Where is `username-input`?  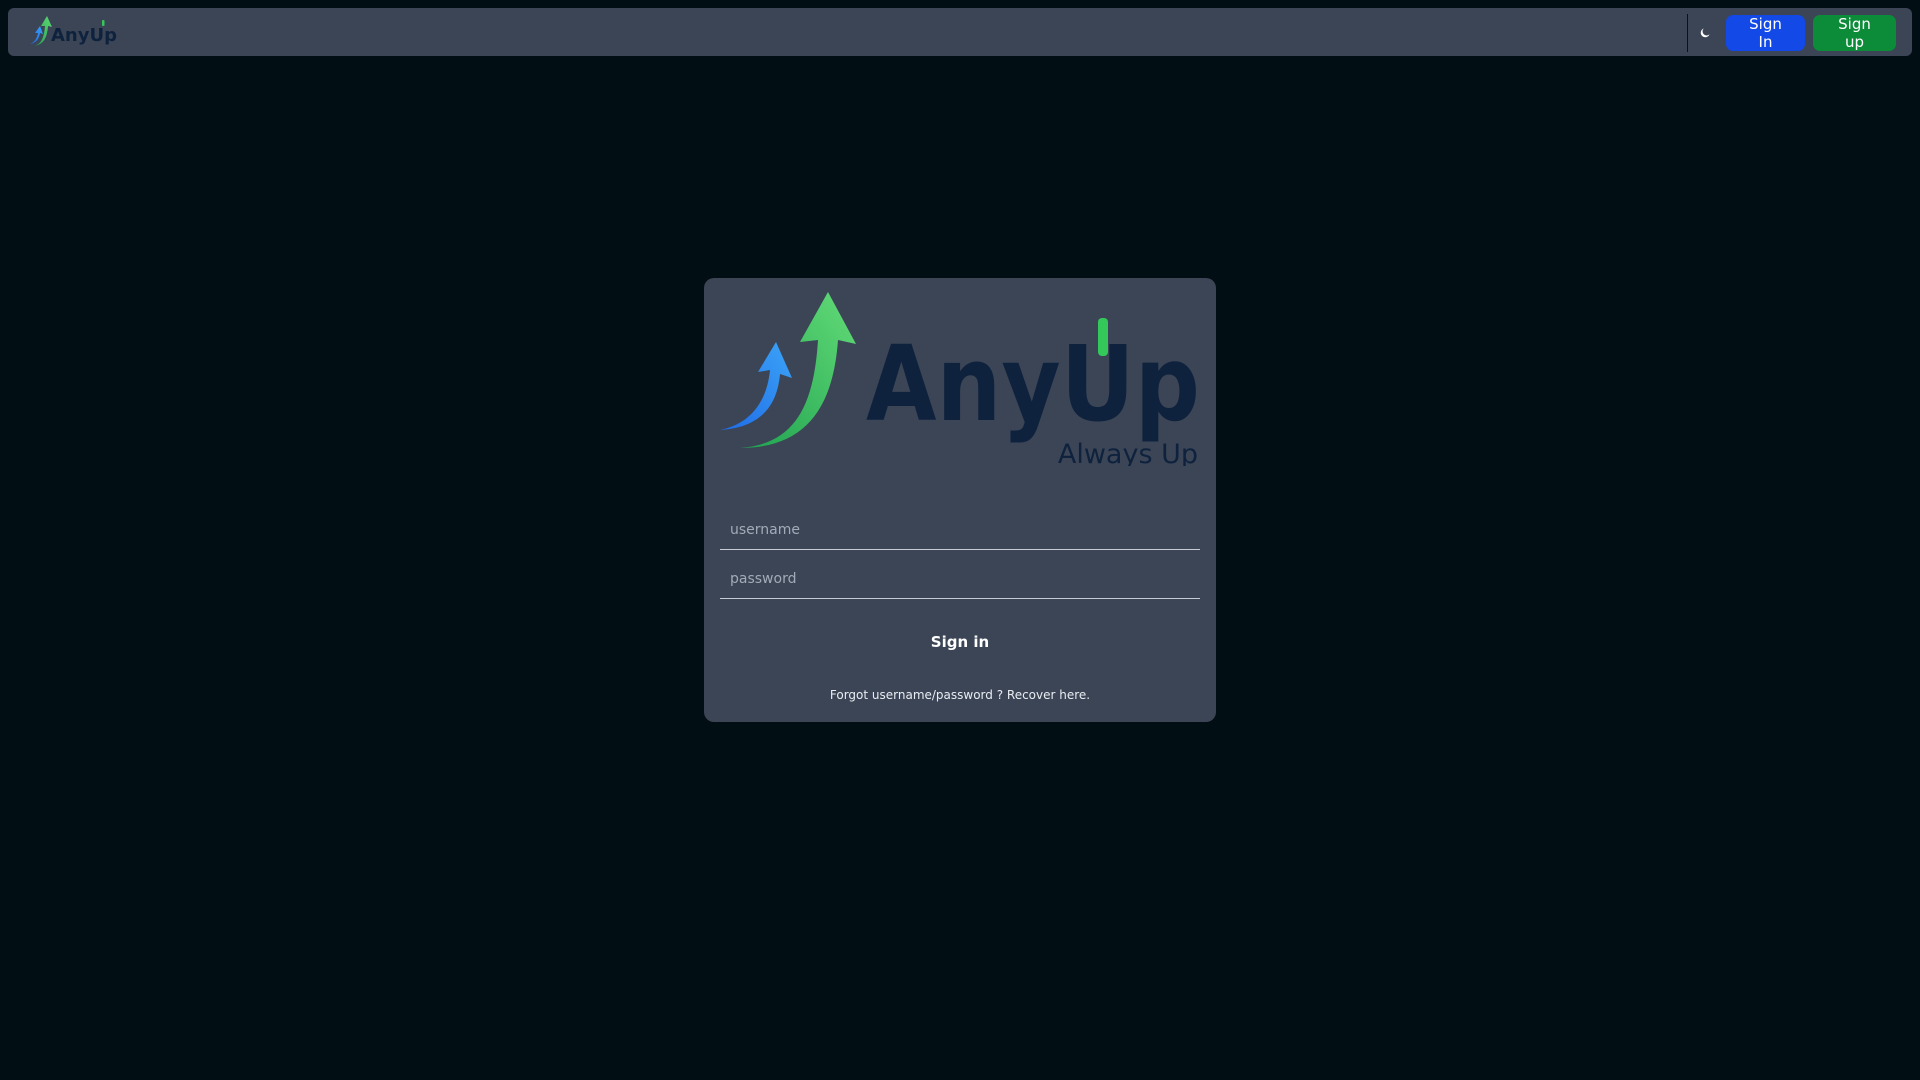 username-input is located at coordinates (960, 530).